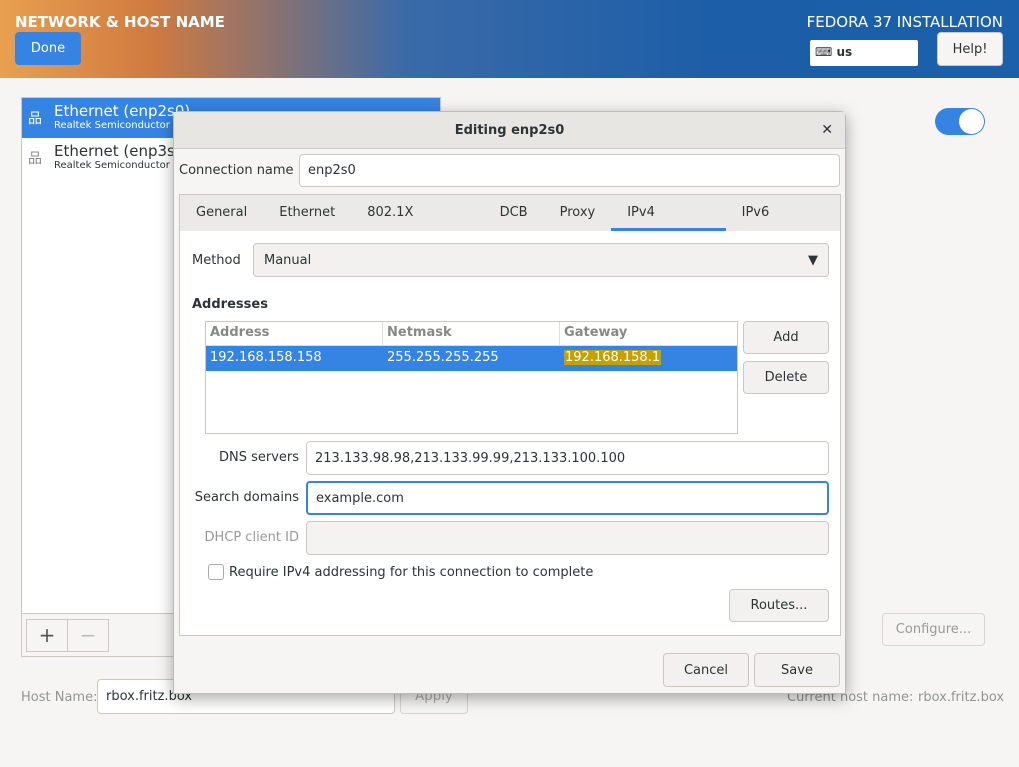  What do you see at coordinates (541, 260) in the screenshot?
I see `method-dropdown: Manual ▼` at bounding box center [541, 260].